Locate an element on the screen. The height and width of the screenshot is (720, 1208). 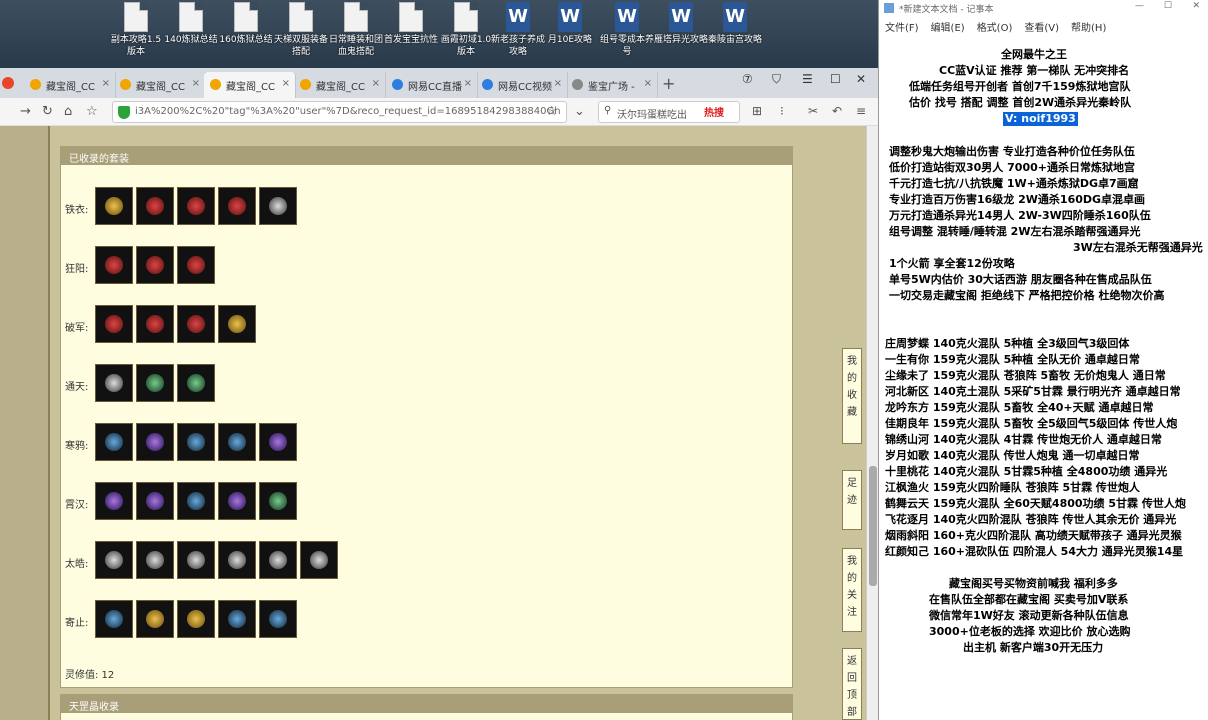
tab-count-icon: ⑦ is located at coordinates (747, 79).